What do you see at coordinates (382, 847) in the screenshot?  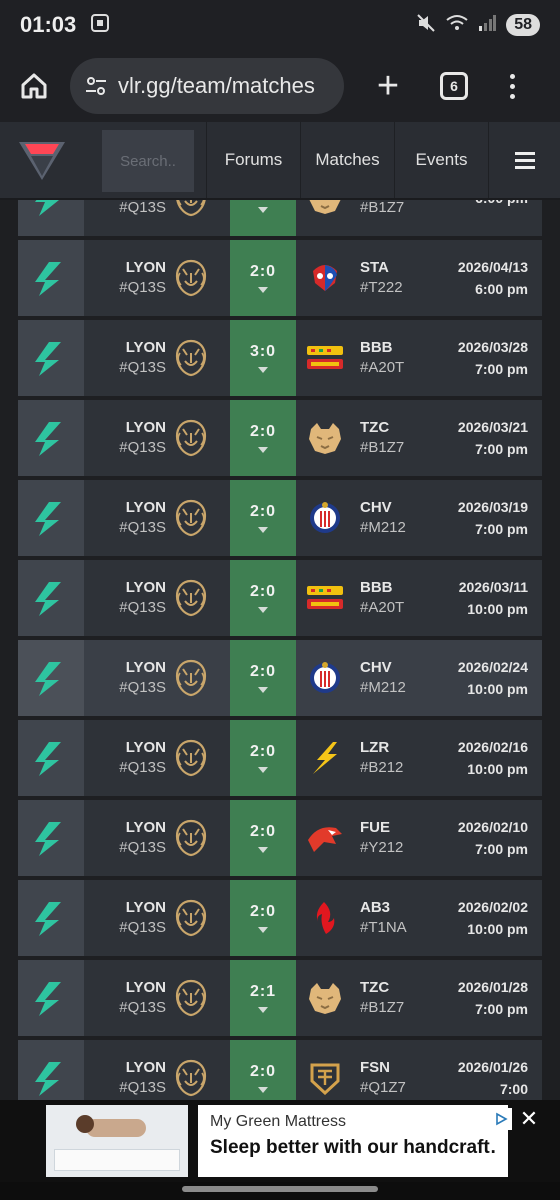 I see `team2-tag: #Y212` at bounding box center [382, 847].